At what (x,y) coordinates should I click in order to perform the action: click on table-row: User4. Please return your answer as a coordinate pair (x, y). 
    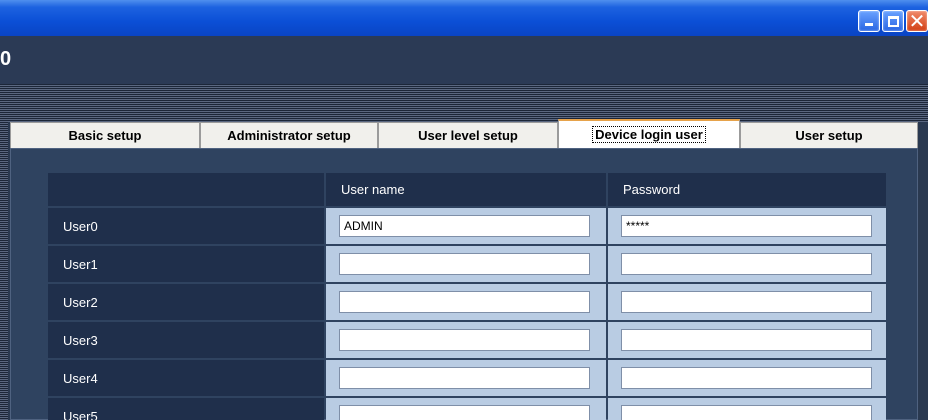
    Looking at the image, I should click on (467, 378).